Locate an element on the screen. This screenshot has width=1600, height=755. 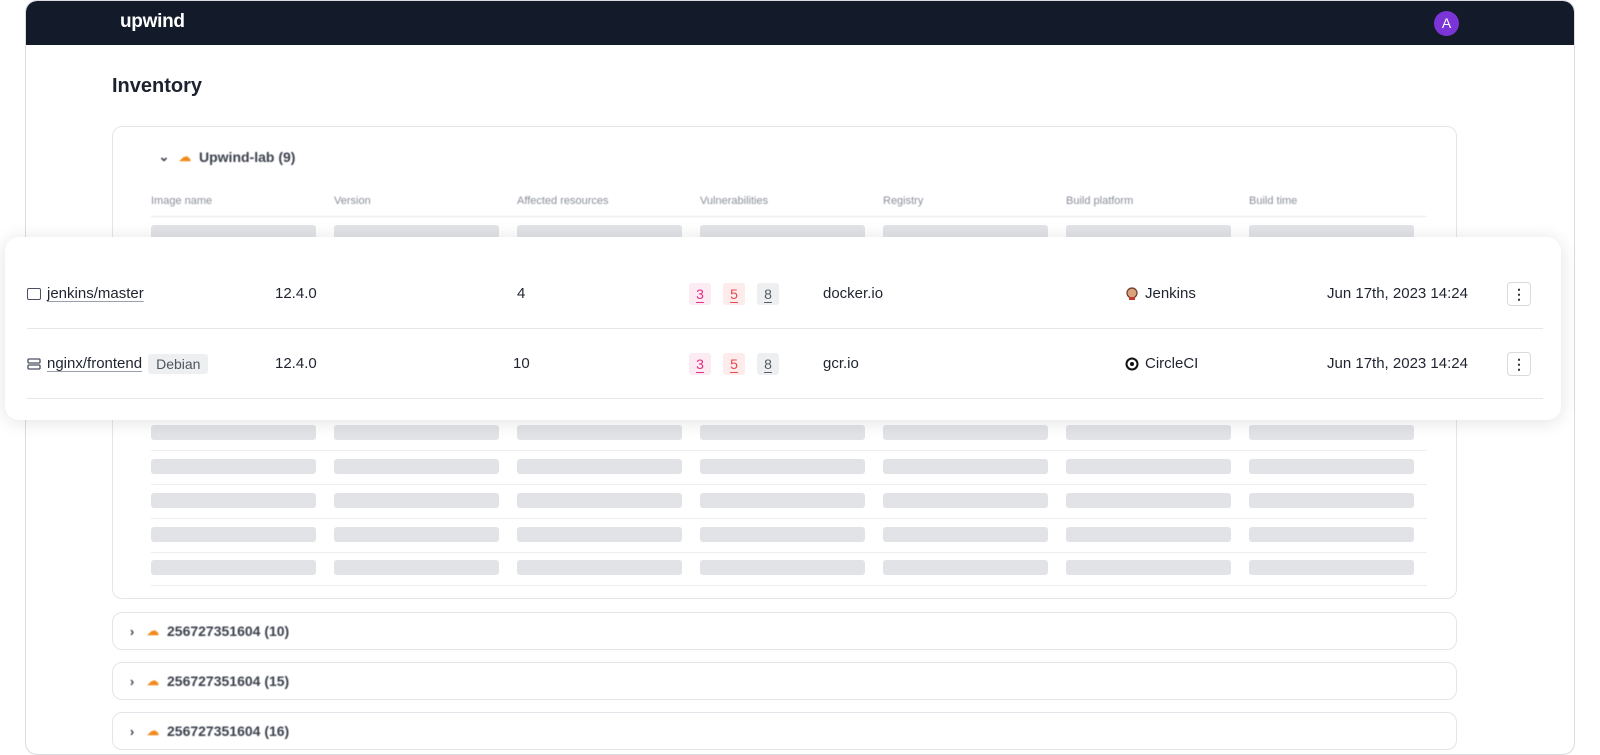
registry-cell: docker.io is located at coordinates (853, 293).